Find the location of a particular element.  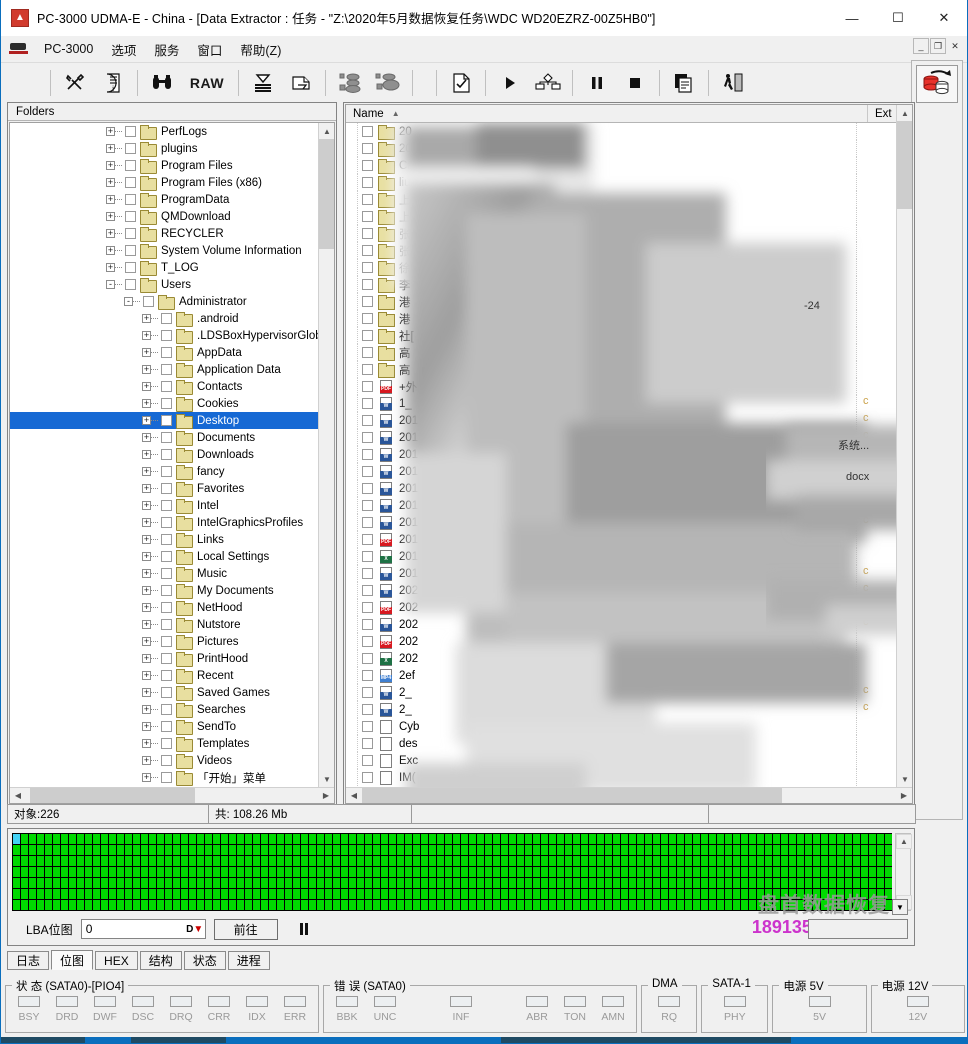

tree-item: + Downloads is located at coordinates (164, 454).